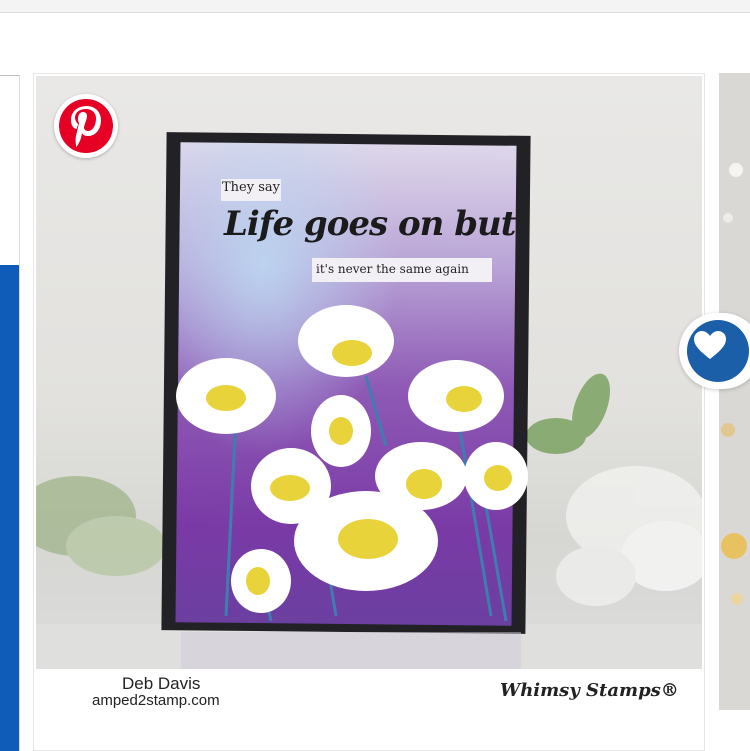 The image size is (750, 751). Describe the element at coordinates (370, 224) in the screenshot. I see `card-text-line2: Life goes on but` at that location.